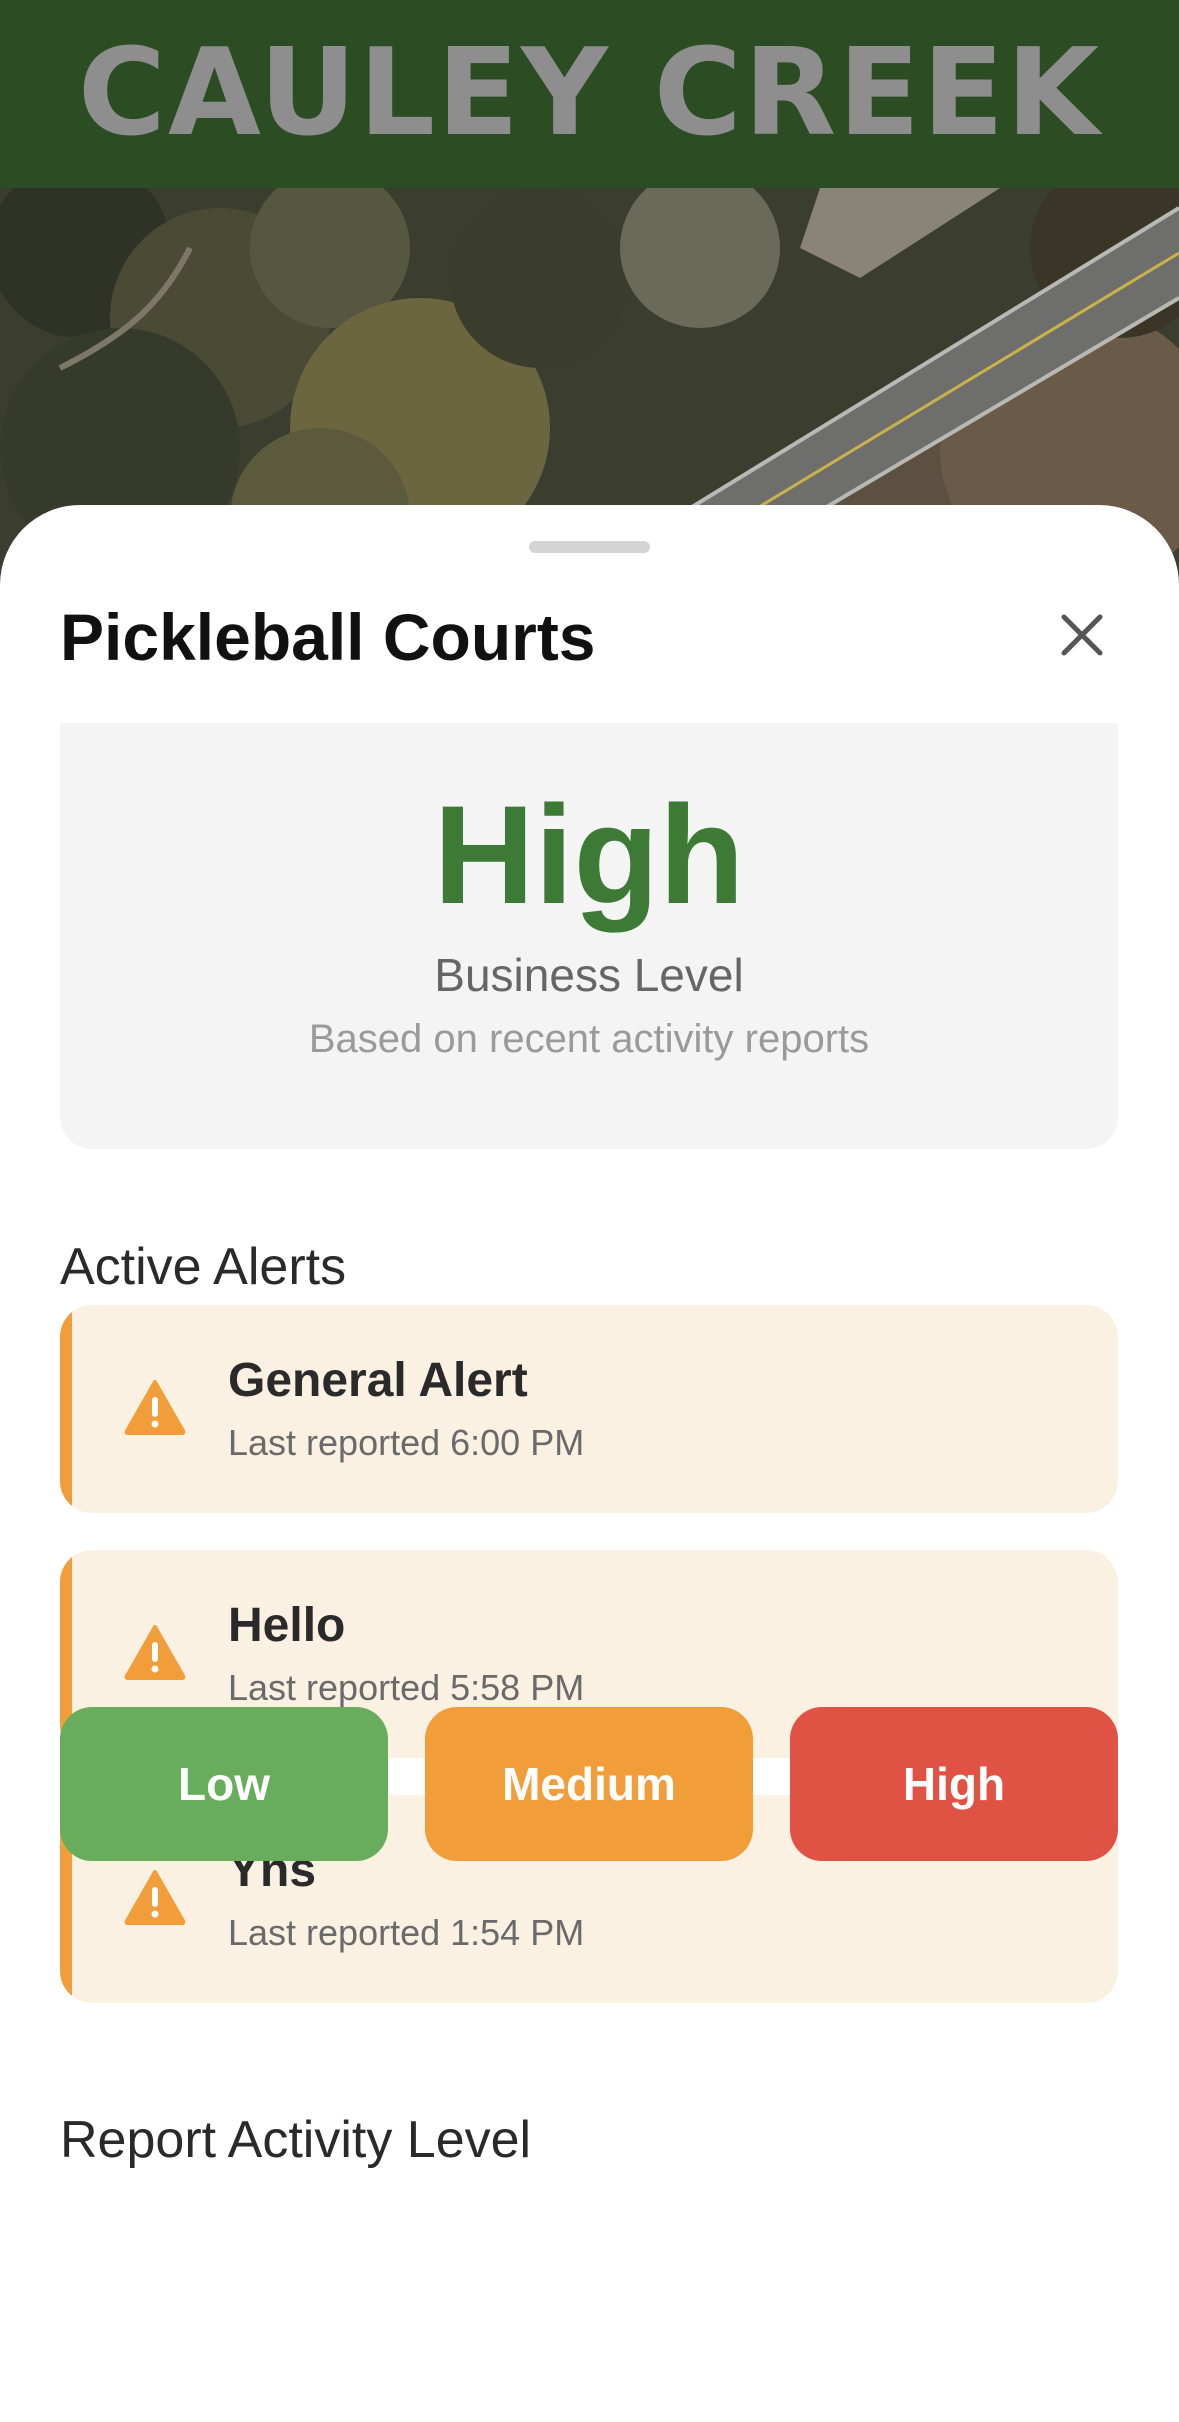 Image resolution: width=1179 pixels, height=2422 pixels. Describe the element at coordinates (589, 1784) in the screenshot. I see `report-medium-button: Medium` at that location.